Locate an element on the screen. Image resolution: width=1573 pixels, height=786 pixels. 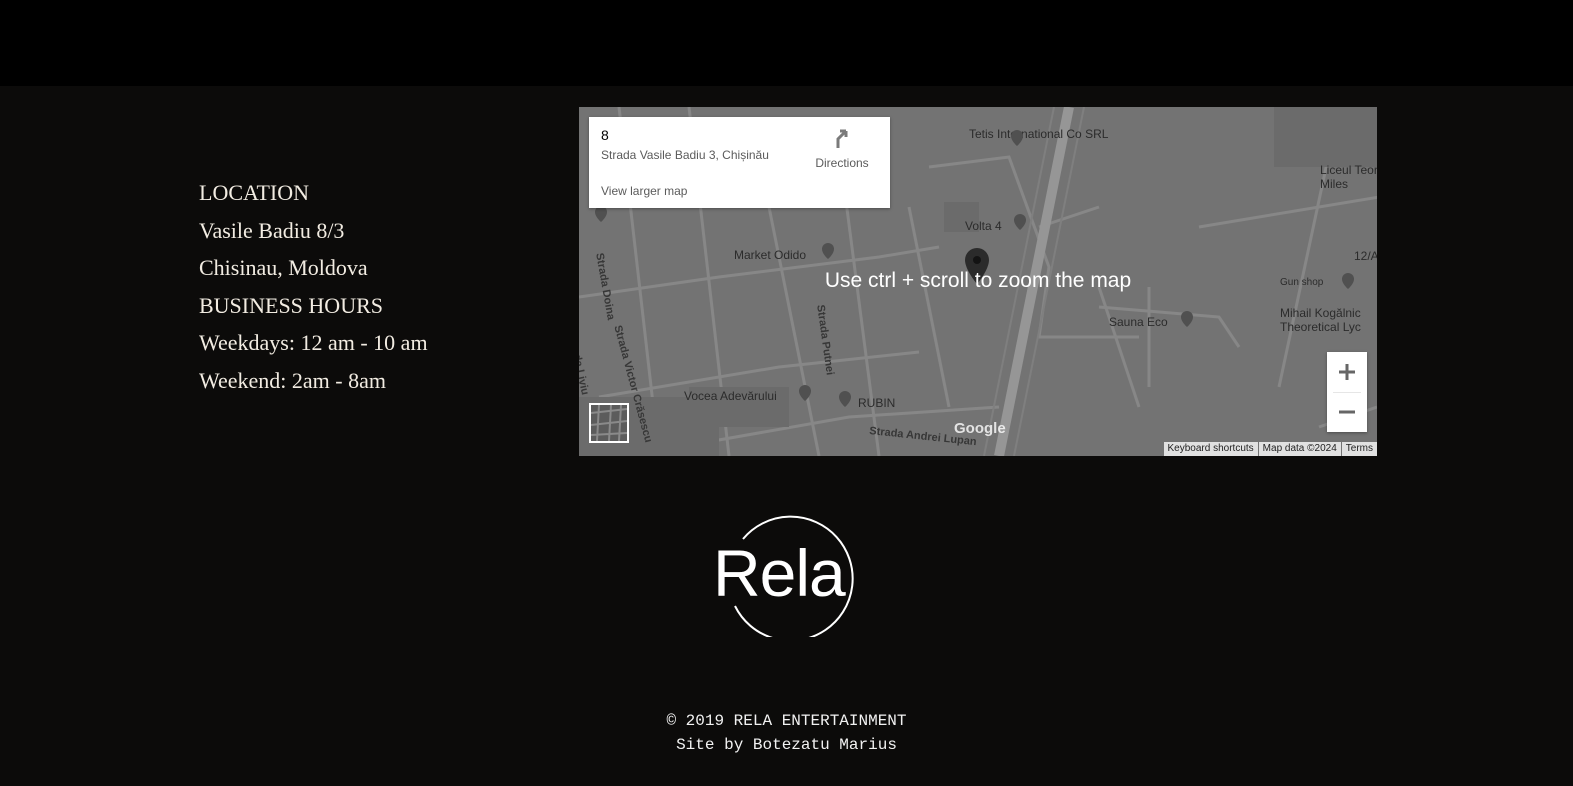
zoom-controls is located at coordinates (1347, 392).